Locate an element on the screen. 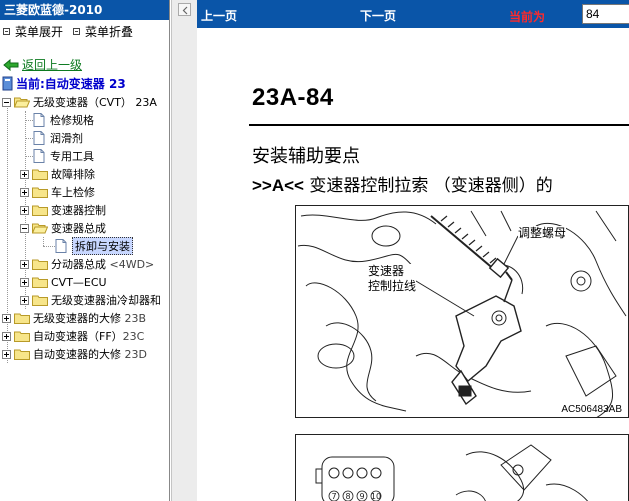 This screenshot has height=501, width=629. tree-node-label: 自动变速器（FF）23C is located at coordinates (89, 336).